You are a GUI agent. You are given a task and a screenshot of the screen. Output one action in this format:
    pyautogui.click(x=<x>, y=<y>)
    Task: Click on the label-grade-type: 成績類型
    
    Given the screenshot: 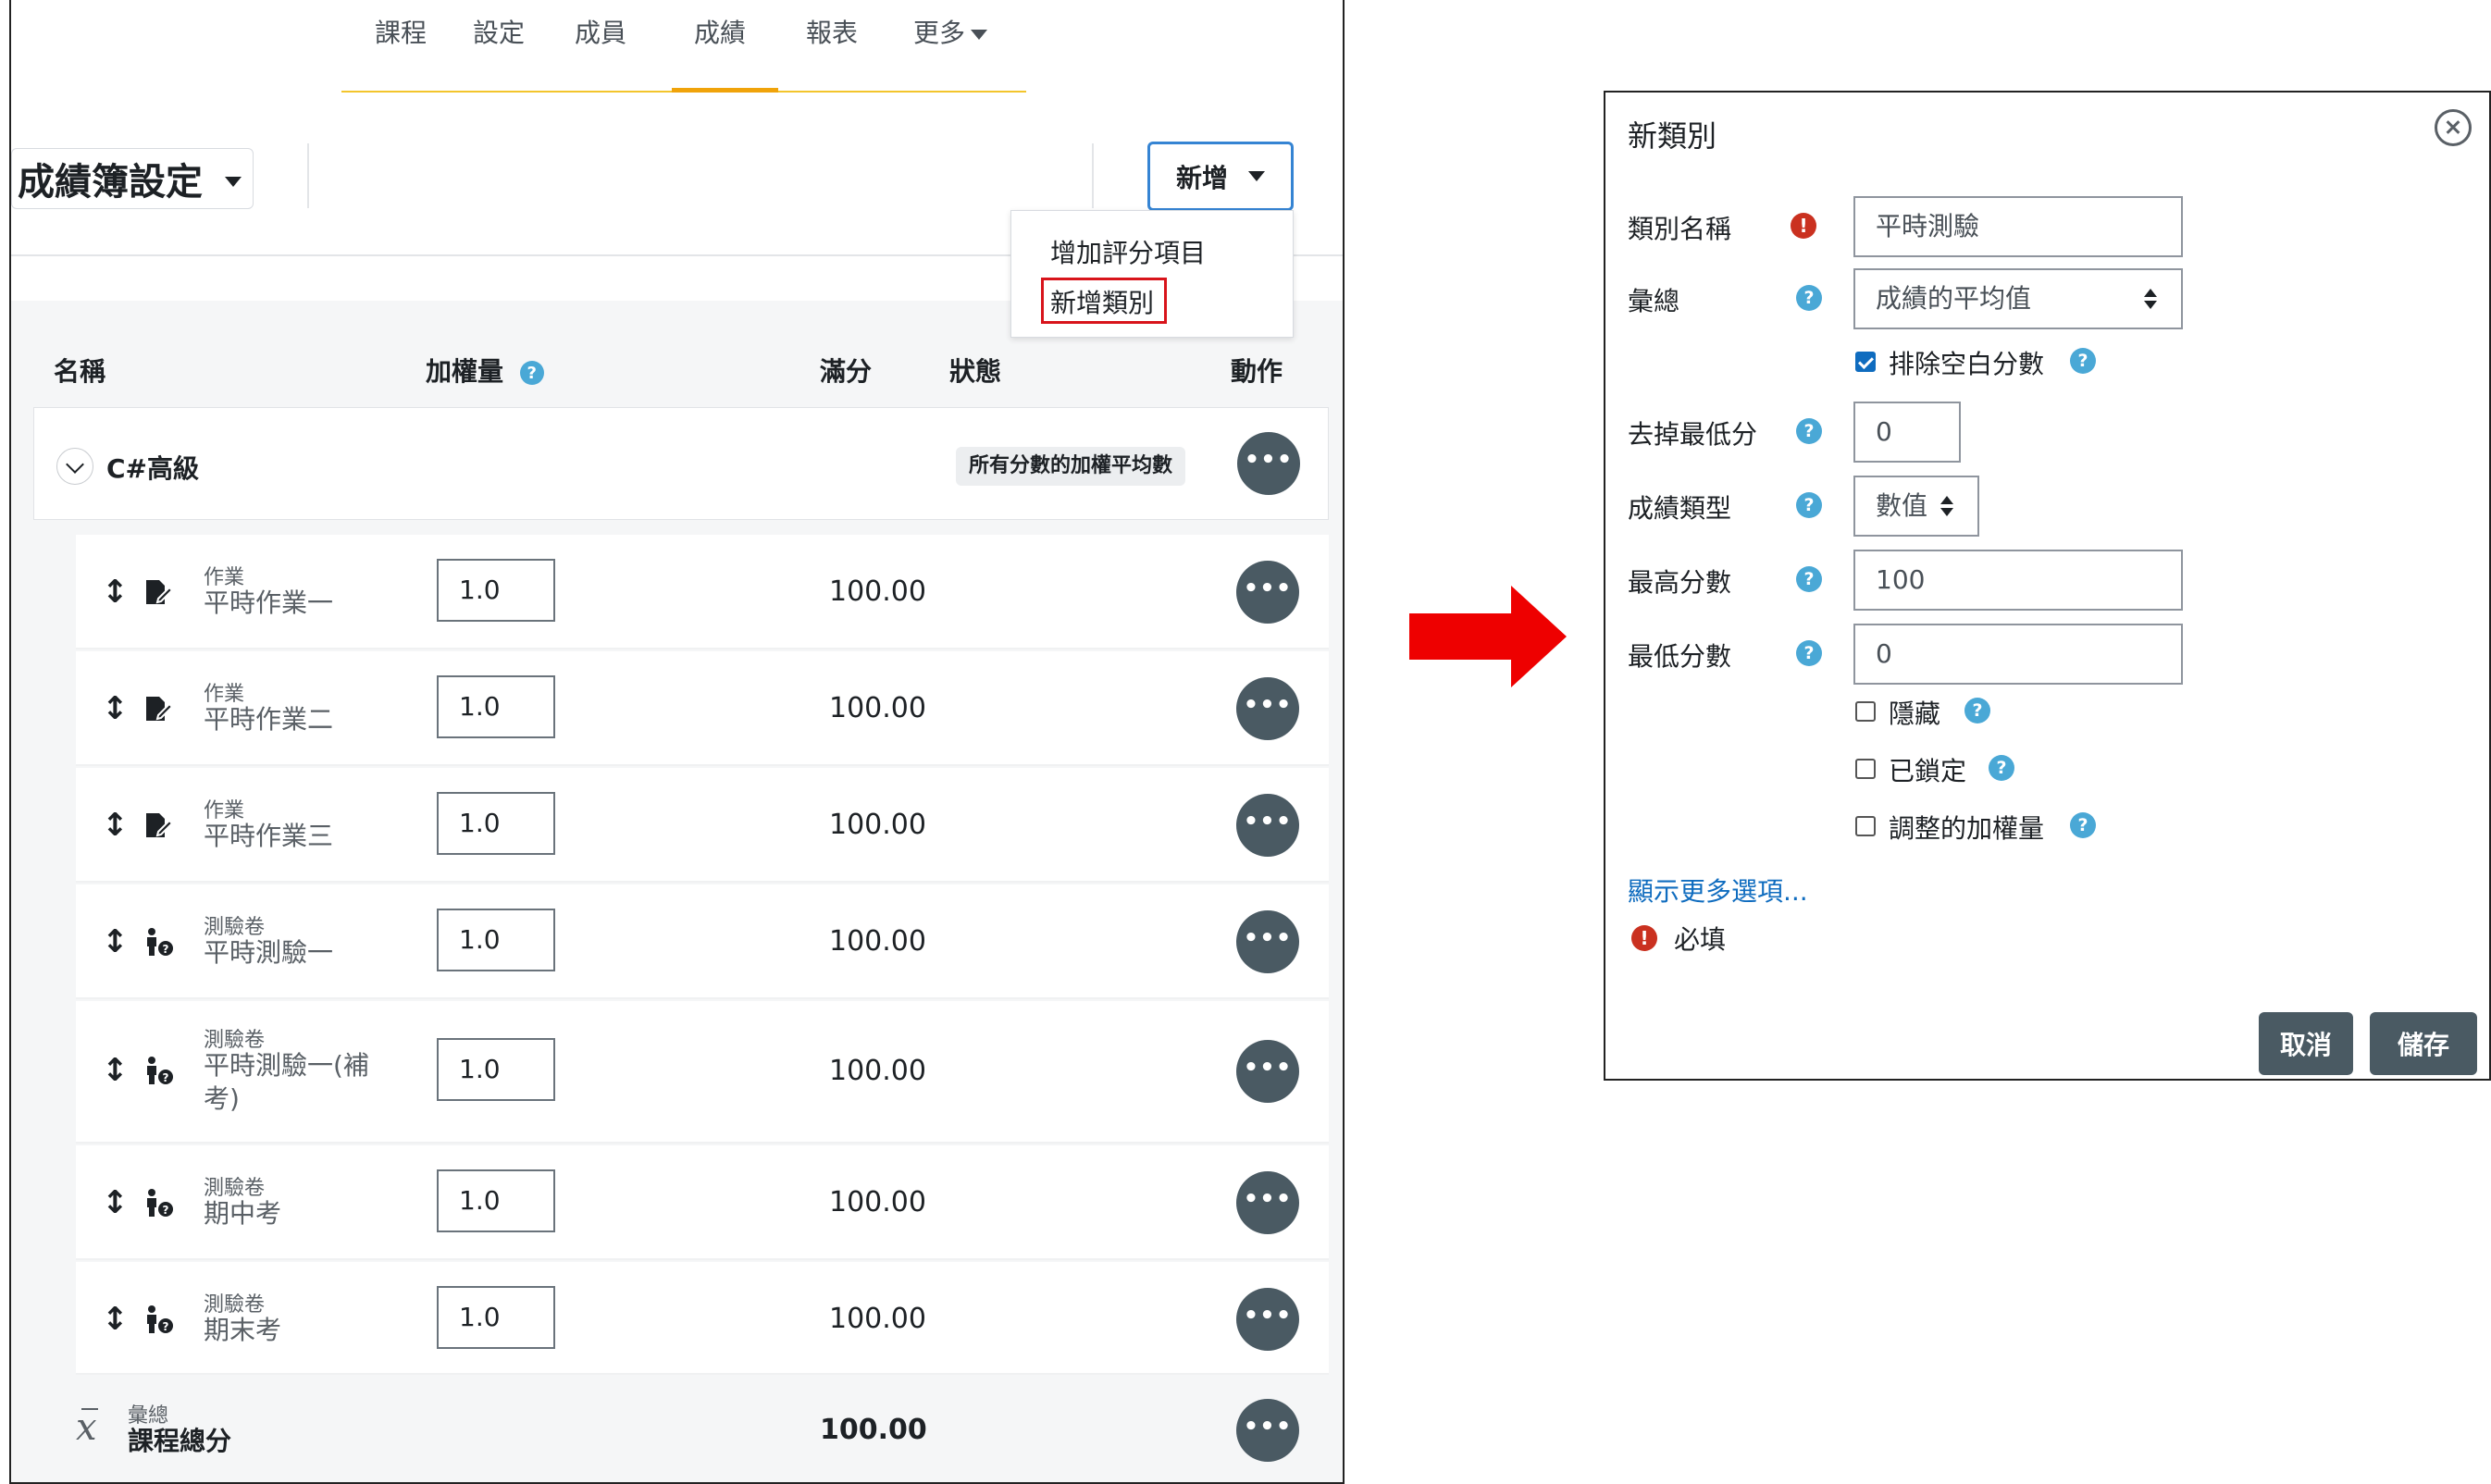 What is the action you would take?
    pyautogui.click(x=1680, y=509)
    